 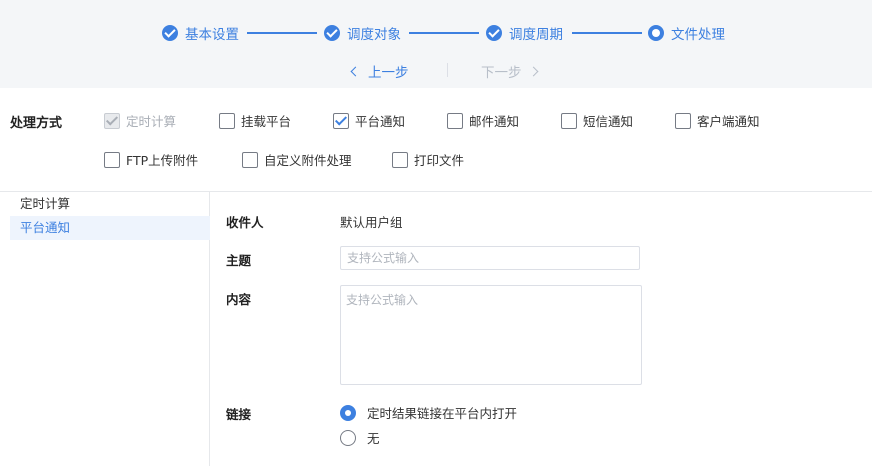 What do you see at coordinates (439, 160) in the screenshot?
I see `option-label: 打印文件` at bounding box center [439, 160].